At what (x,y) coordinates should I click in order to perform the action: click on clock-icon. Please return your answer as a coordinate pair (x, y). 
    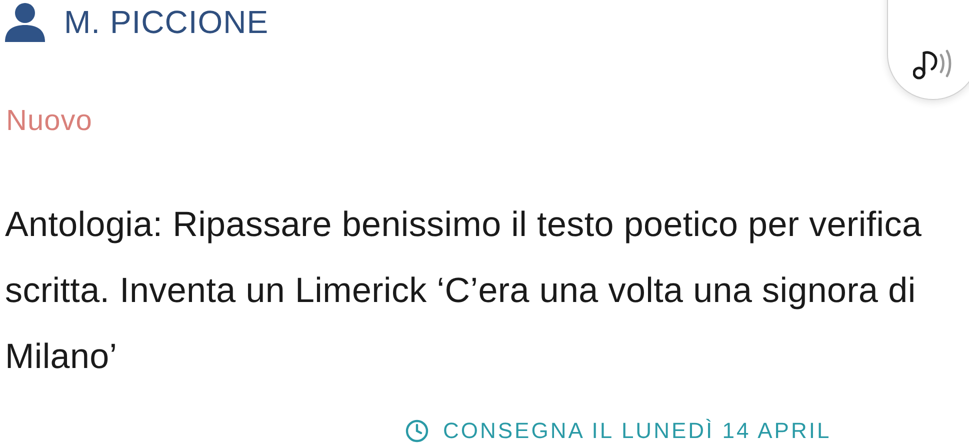
    Looking at the image, I should click on (417, 430).